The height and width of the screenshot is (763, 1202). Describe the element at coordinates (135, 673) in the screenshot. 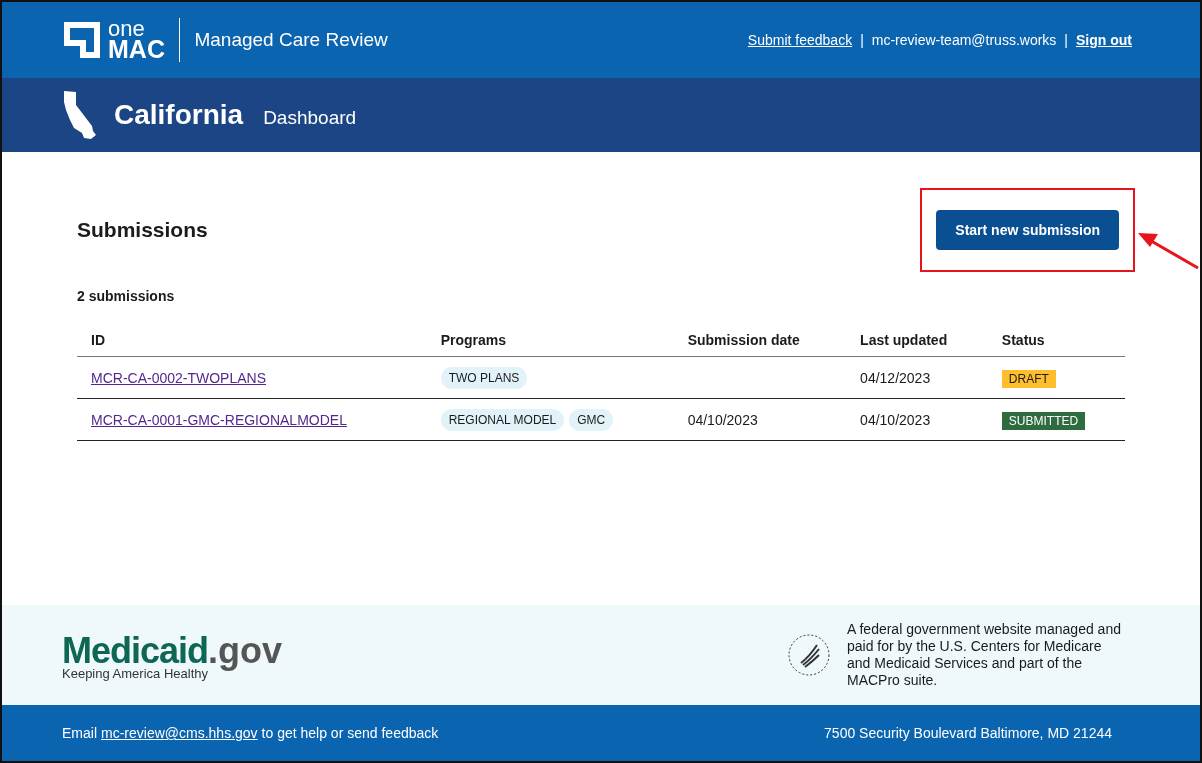

I see `brand-tagline: Keeping America Healthy` at that location.